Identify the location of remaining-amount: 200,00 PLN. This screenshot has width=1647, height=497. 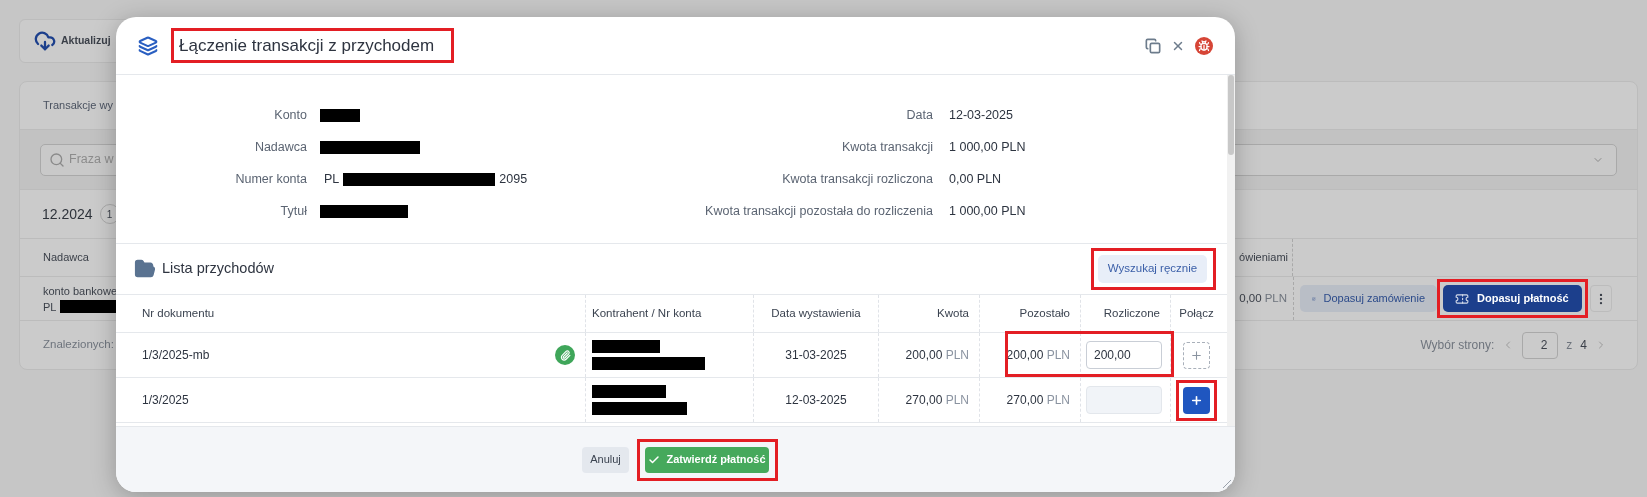
(1038, 355).